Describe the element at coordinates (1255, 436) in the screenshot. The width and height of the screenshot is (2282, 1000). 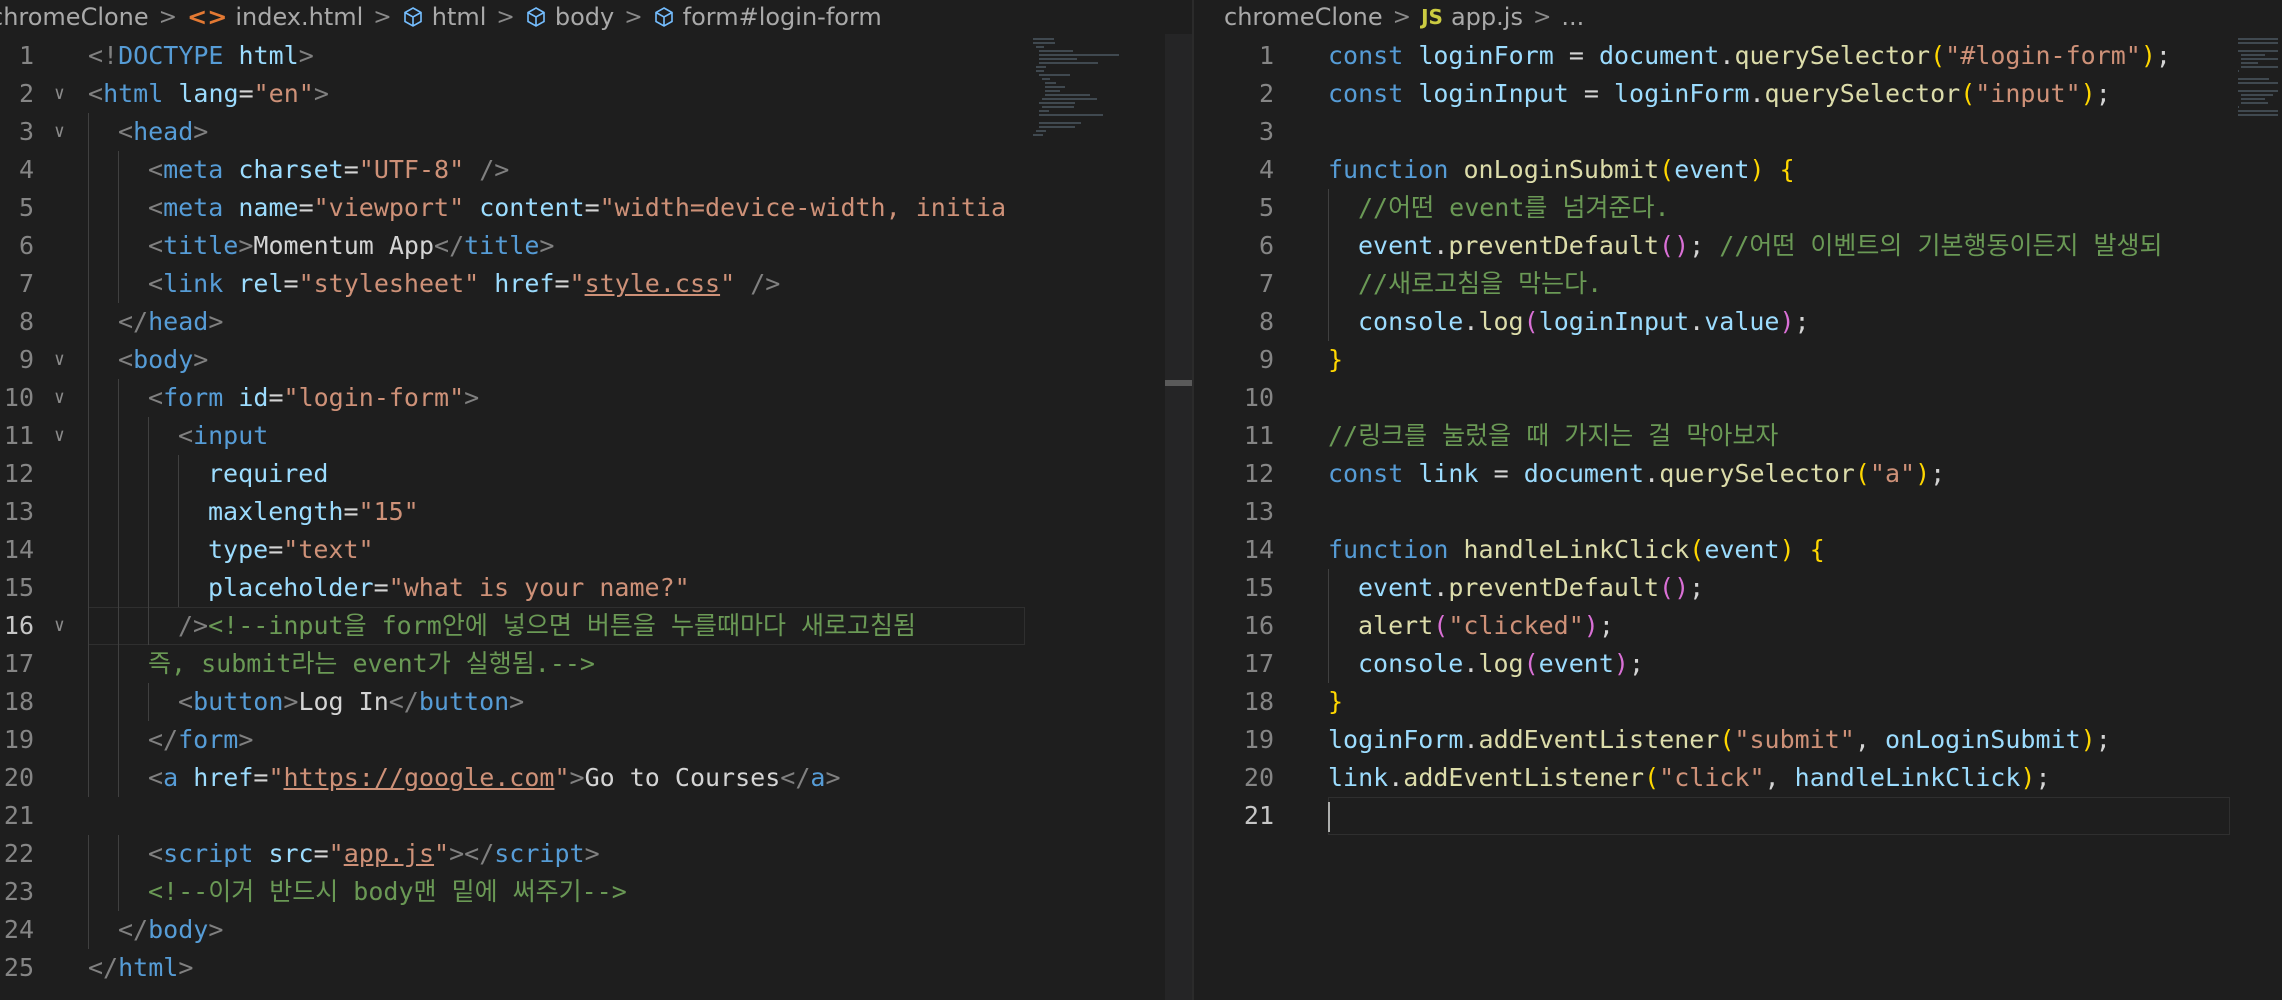
I see `line-number: 11` at that location.